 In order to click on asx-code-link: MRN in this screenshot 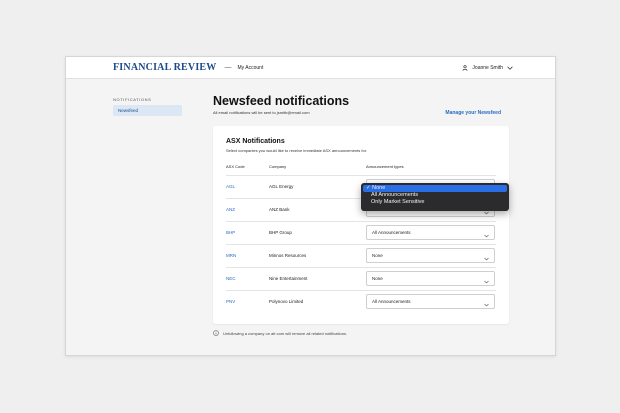, I will do `click(231, 255)`.